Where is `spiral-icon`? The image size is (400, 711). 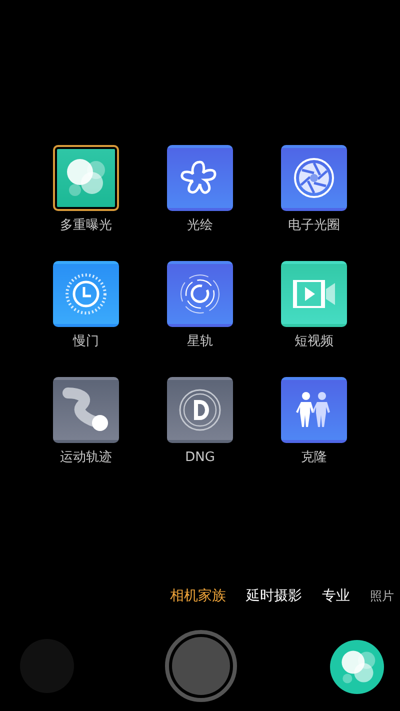 spiral-icon is located at coordinates (200, 294).